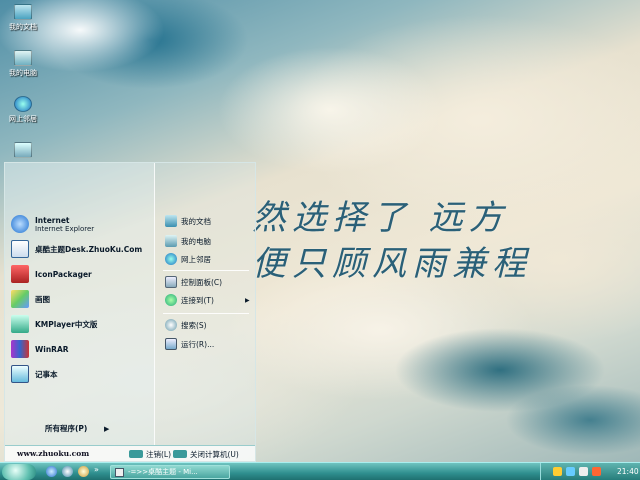  What do you see at coordinates (196, 221) in the screenshot?
I see `place-label: 我的文档` at bounding box center [196, 221].